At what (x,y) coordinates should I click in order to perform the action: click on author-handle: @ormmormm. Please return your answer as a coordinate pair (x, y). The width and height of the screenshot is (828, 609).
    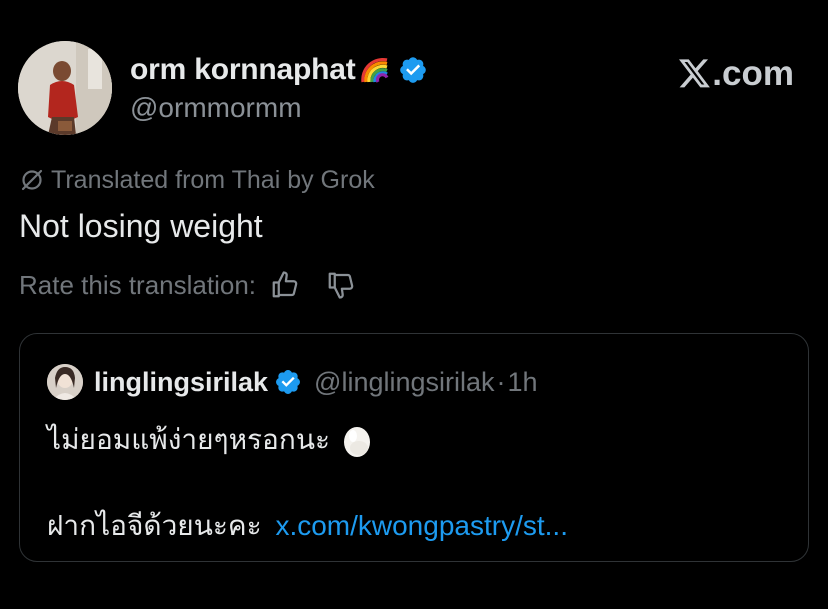
    Looking at the image, I should click on (216, 108).